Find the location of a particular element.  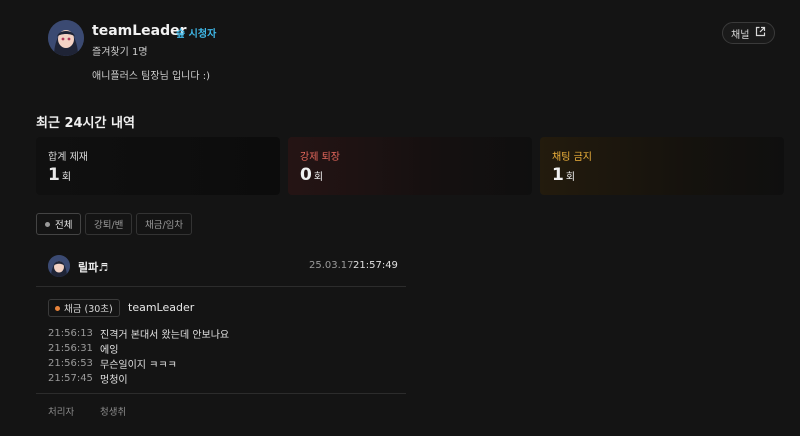

moderator-avatar is located at coordinates (59, 266).